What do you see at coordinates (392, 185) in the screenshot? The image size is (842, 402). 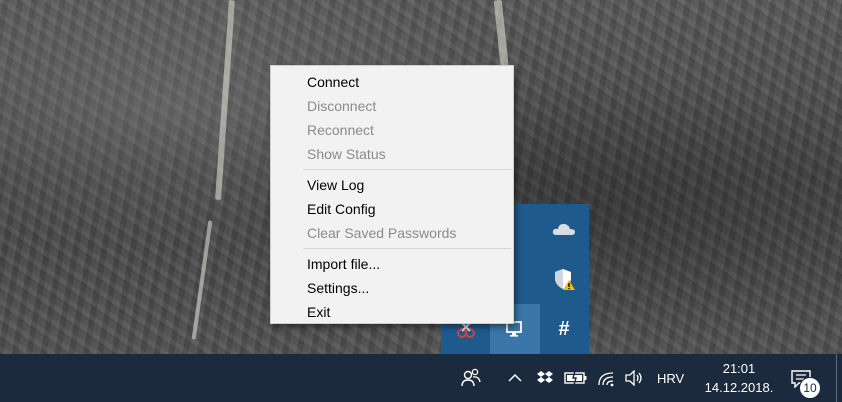 I see `menu-item-view-log: View Log` at bounding box center [392, 185].